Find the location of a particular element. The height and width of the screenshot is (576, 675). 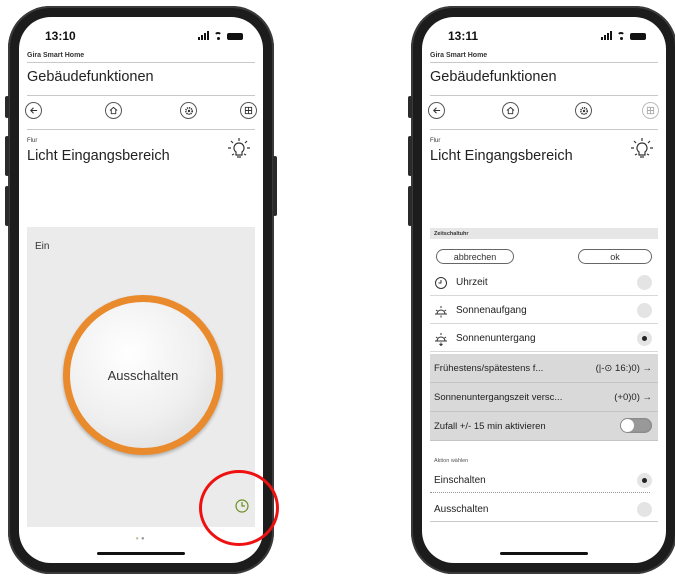

random-row: Zufall +/- 15 min aktivieren is located at coordinates (544, 426).